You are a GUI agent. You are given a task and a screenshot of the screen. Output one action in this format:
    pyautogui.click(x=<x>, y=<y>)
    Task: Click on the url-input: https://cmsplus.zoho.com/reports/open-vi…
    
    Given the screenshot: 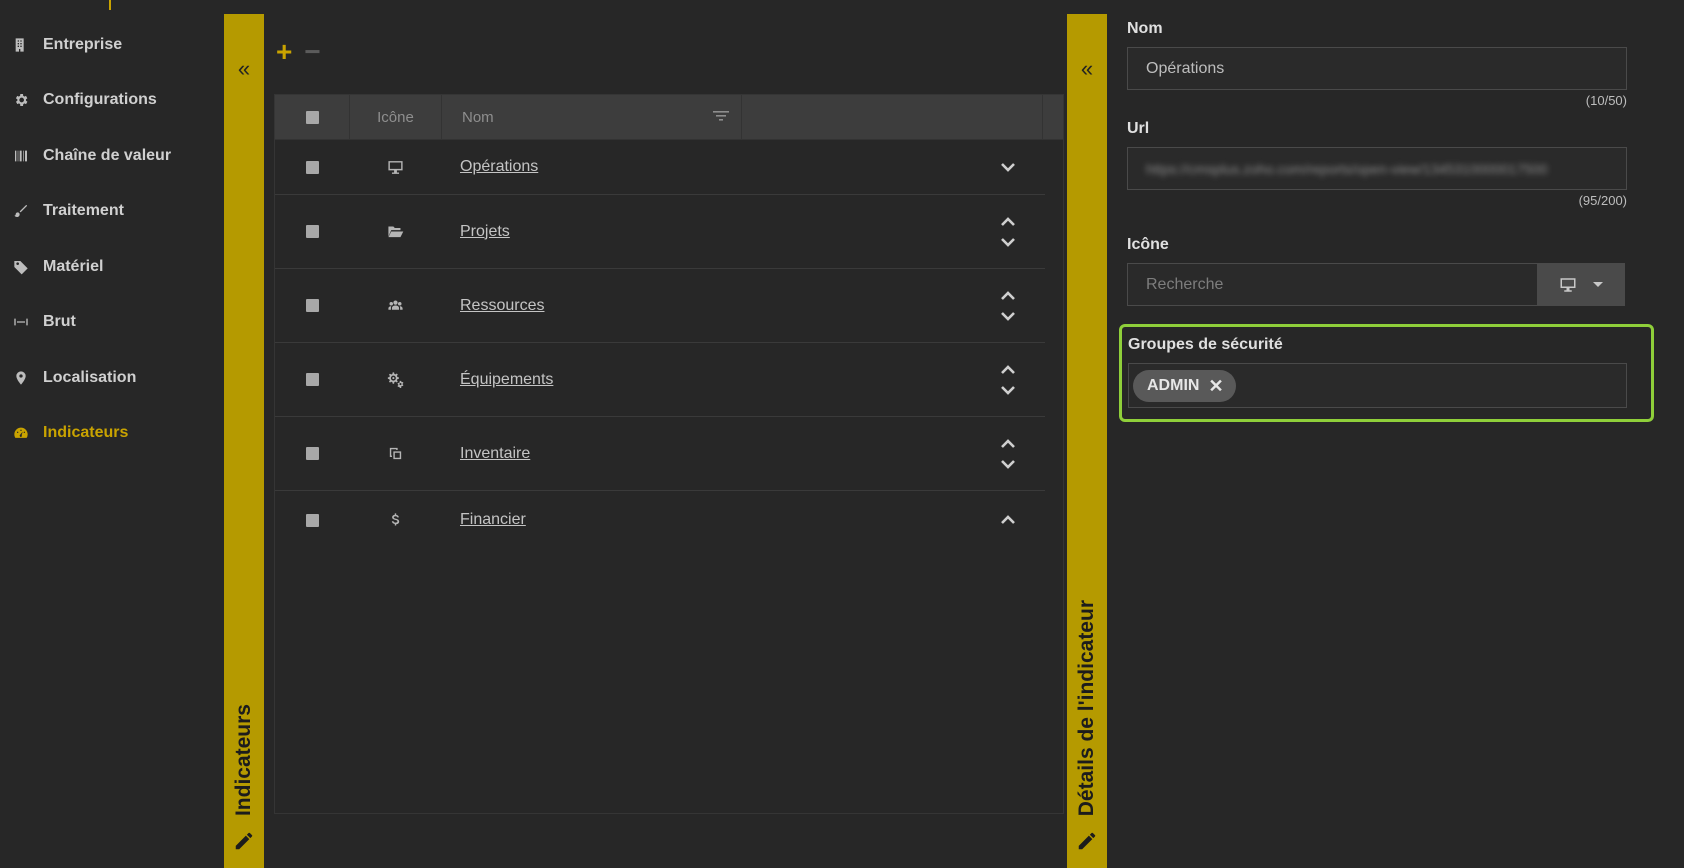 What is the action you would take?
    pyautogui.click(x=1377, y=168)
    